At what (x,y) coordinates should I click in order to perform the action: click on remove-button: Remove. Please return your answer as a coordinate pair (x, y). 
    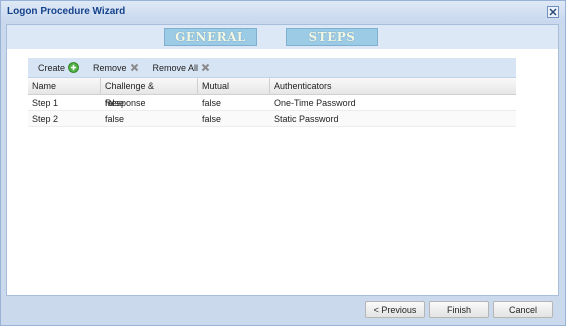
    Looking at the image, I should click on (116, 68).